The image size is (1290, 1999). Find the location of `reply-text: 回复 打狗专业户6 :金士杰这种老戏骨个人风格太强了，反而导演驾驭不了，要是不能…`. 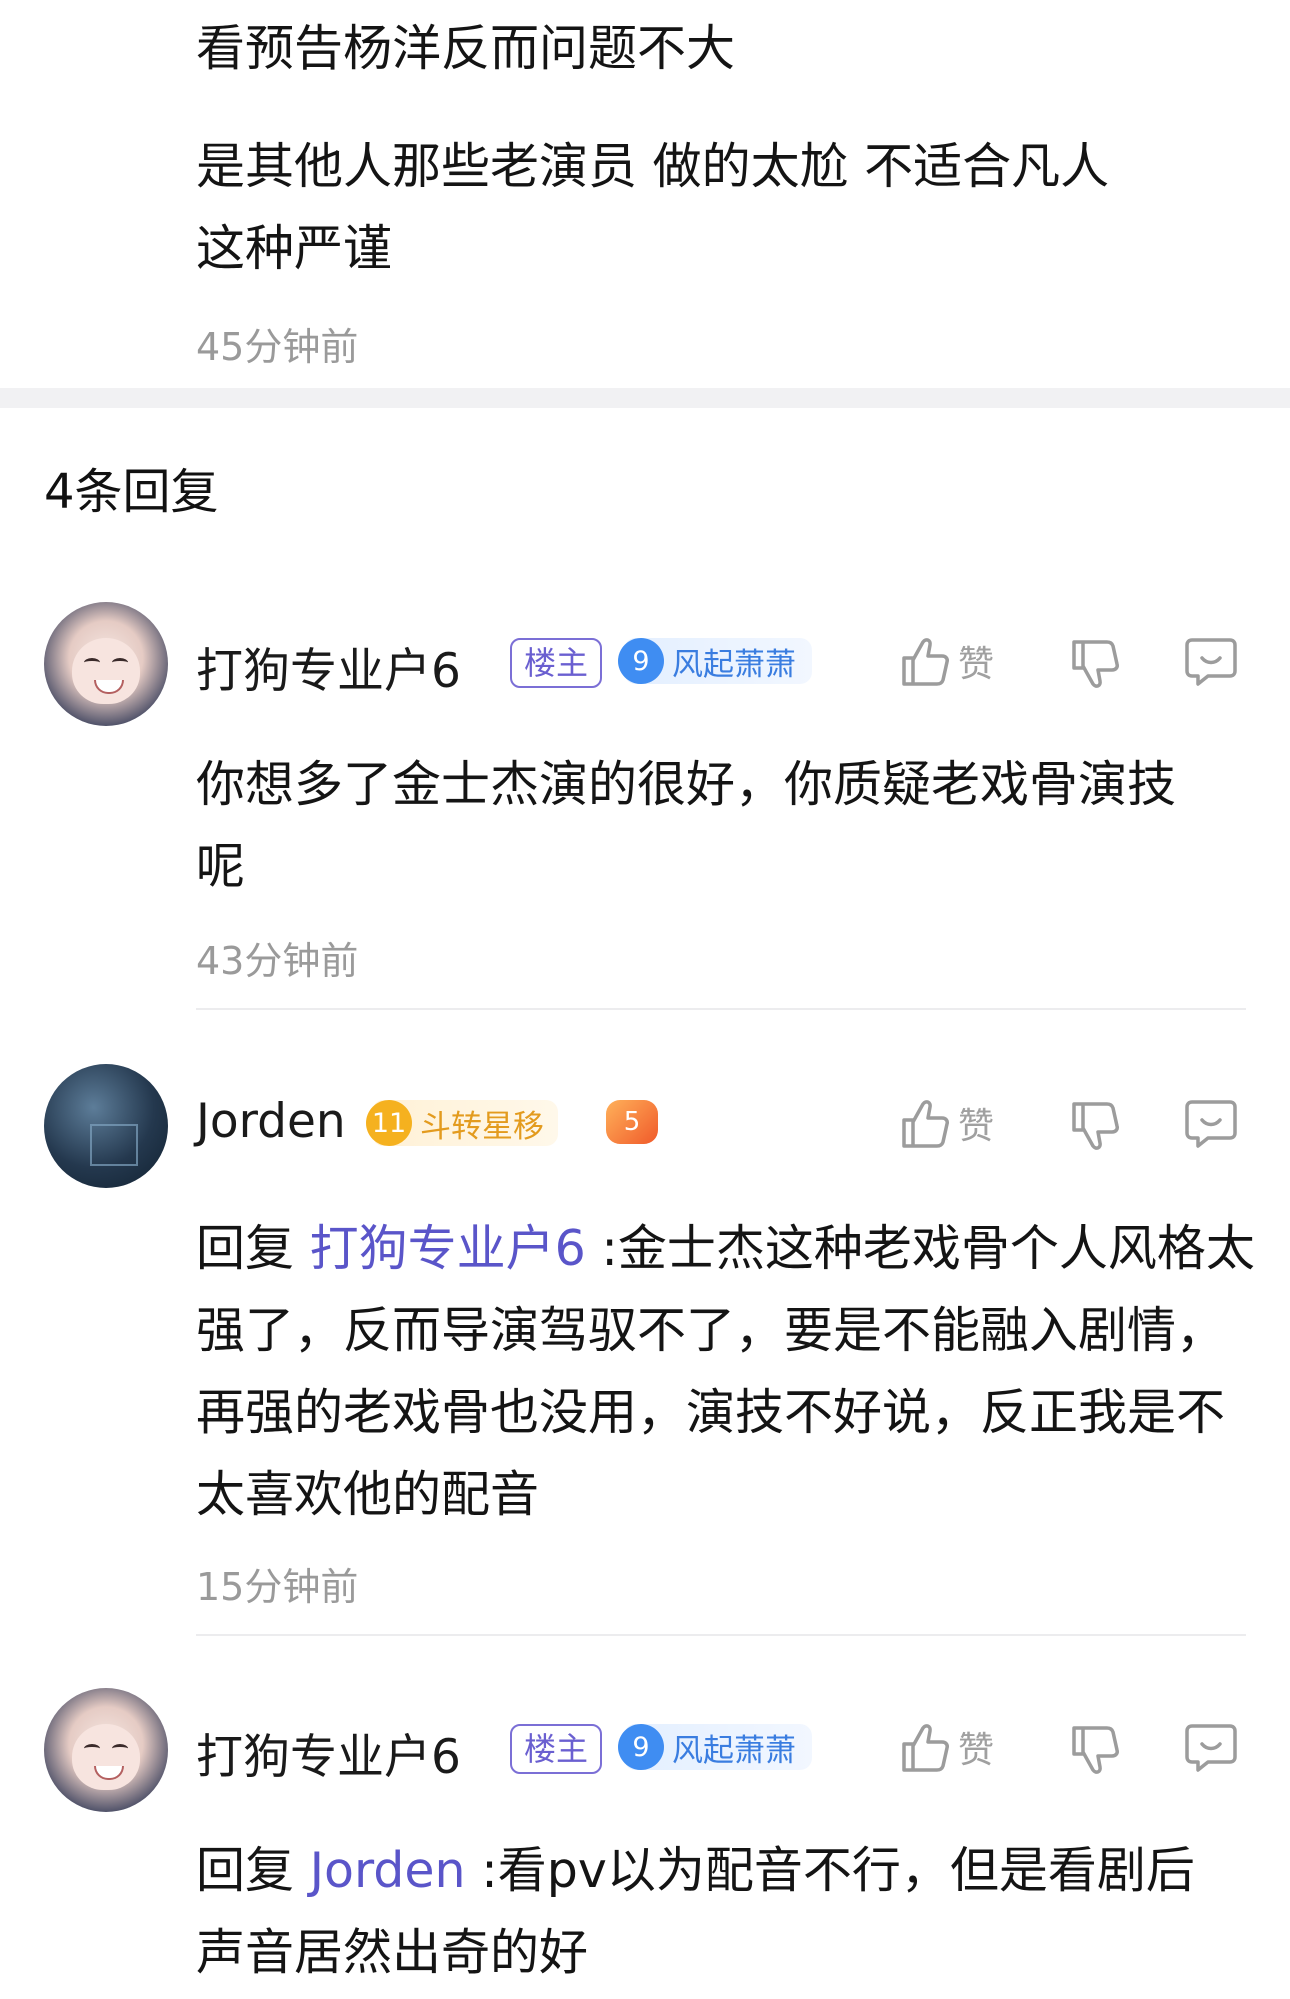

reply-text: 回复 打狗专业户6 :金士杰这种老戏骨个人风格太强了，反而导演驾驭不了，要是不能… is located at coordinates (726, 1372).